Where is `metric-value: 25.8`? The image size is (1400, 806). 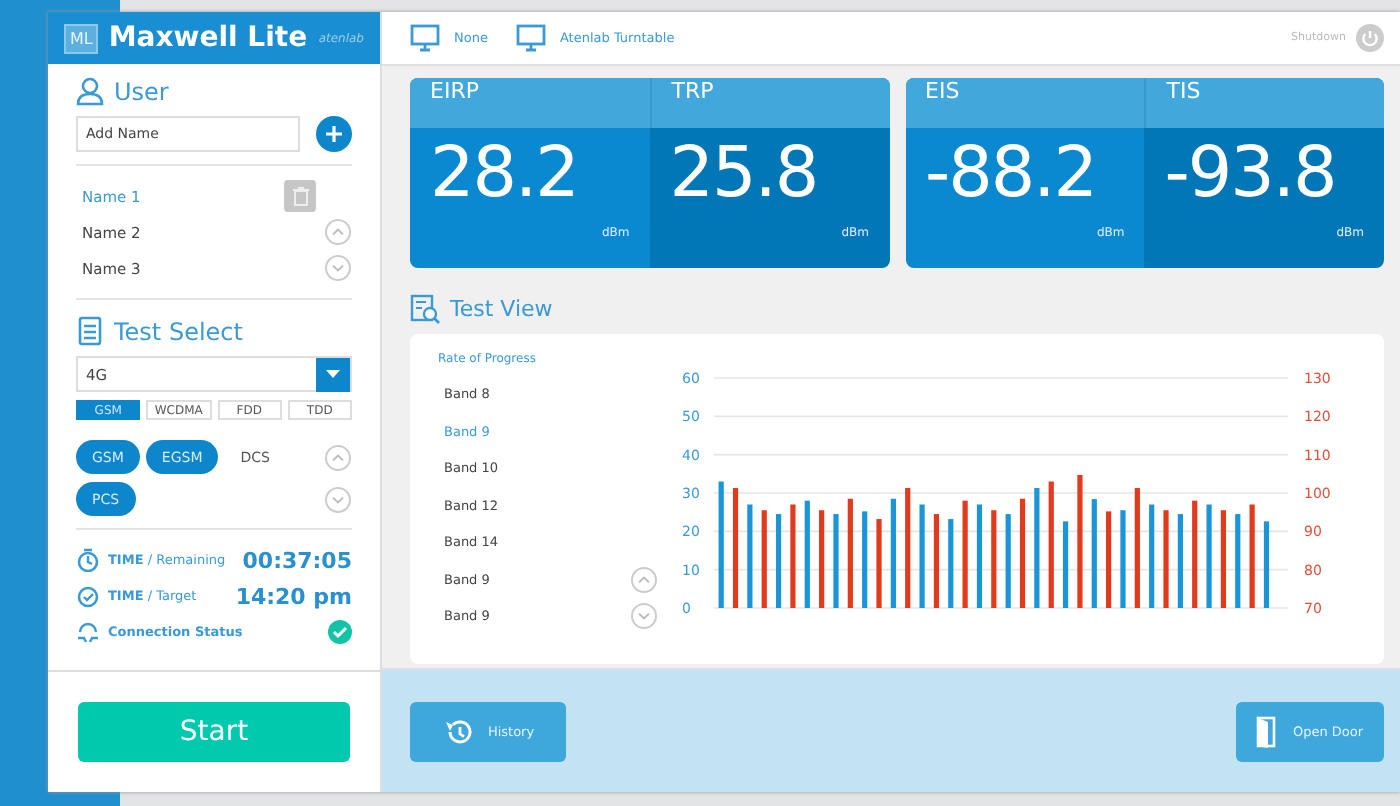
metric-value: 25.8 is located at coordinates (743, 173).